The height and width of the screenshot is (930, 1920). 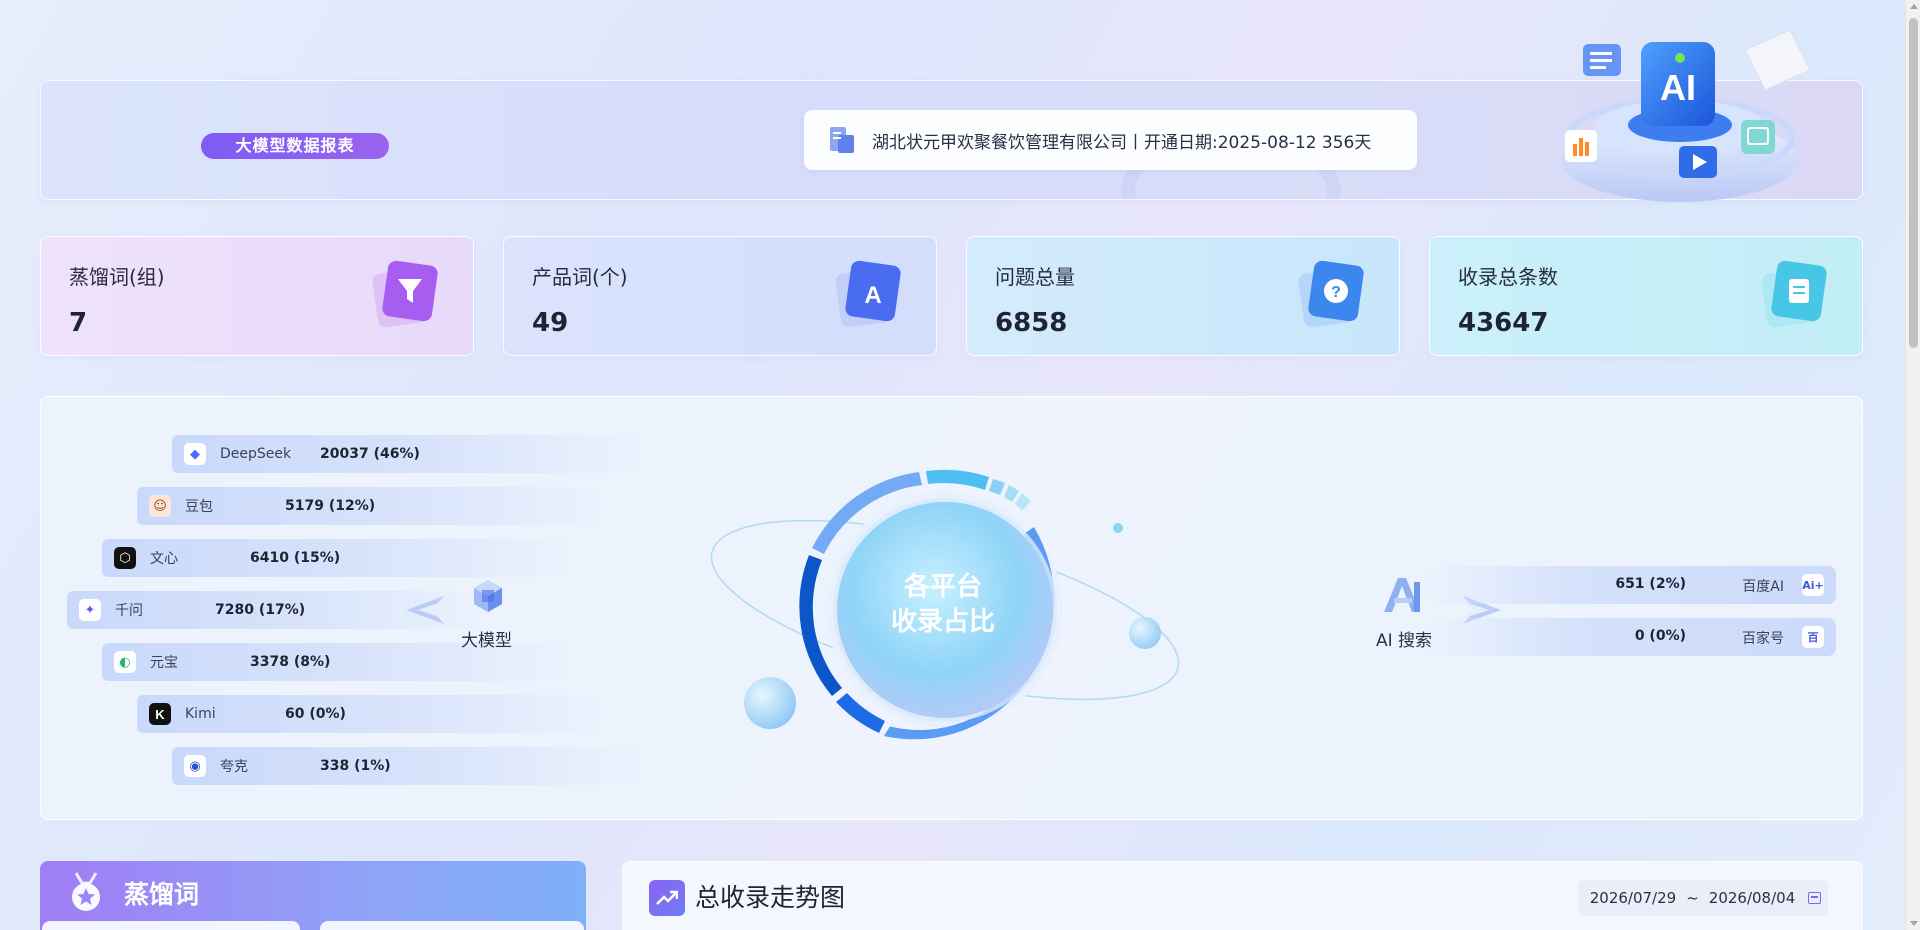 I want to click on llm-value: 7280 (17%), so click(x=260, y=610).